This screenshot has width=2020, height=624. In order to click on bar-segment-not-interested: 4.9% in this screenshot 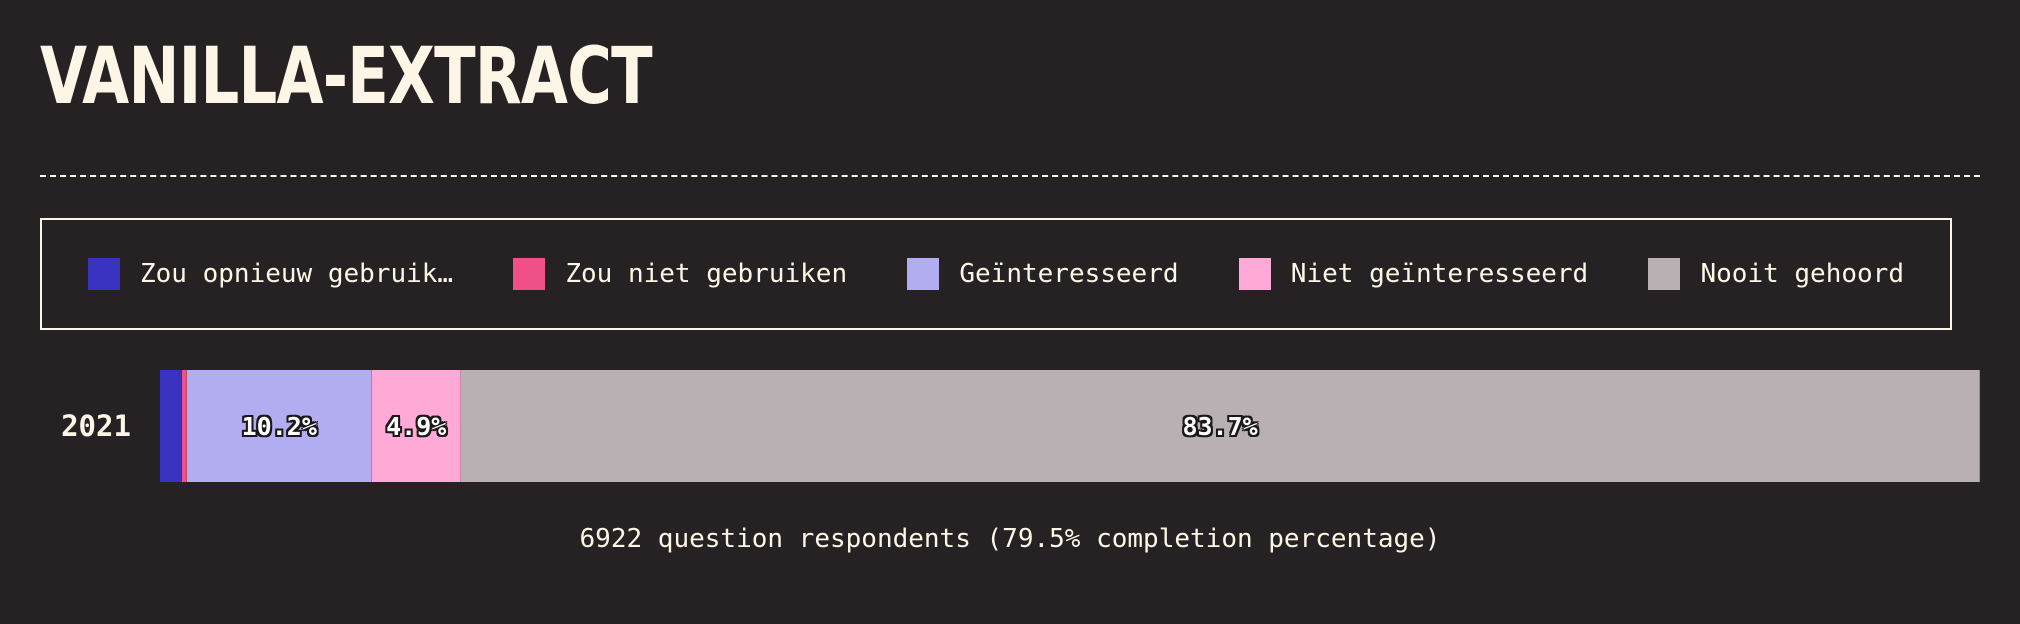, I will do `click(417, 426)`.